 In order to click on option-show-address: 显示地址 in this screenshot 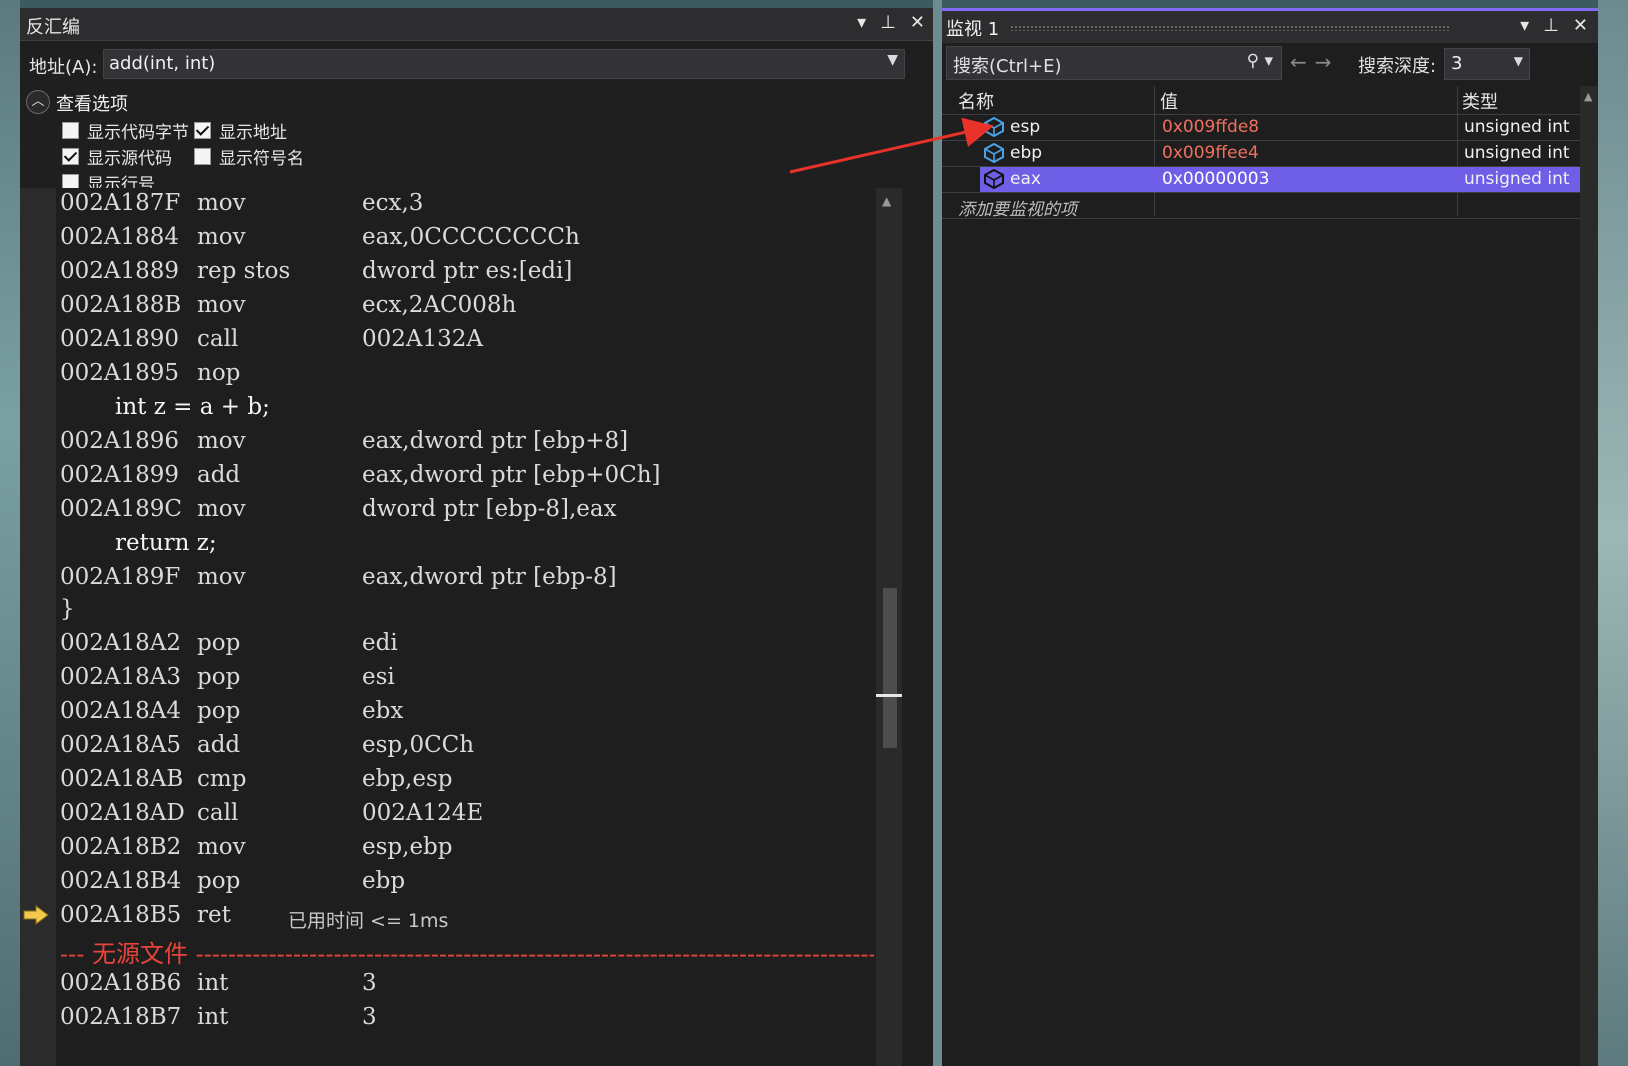, I will do `click(240, 130)`.